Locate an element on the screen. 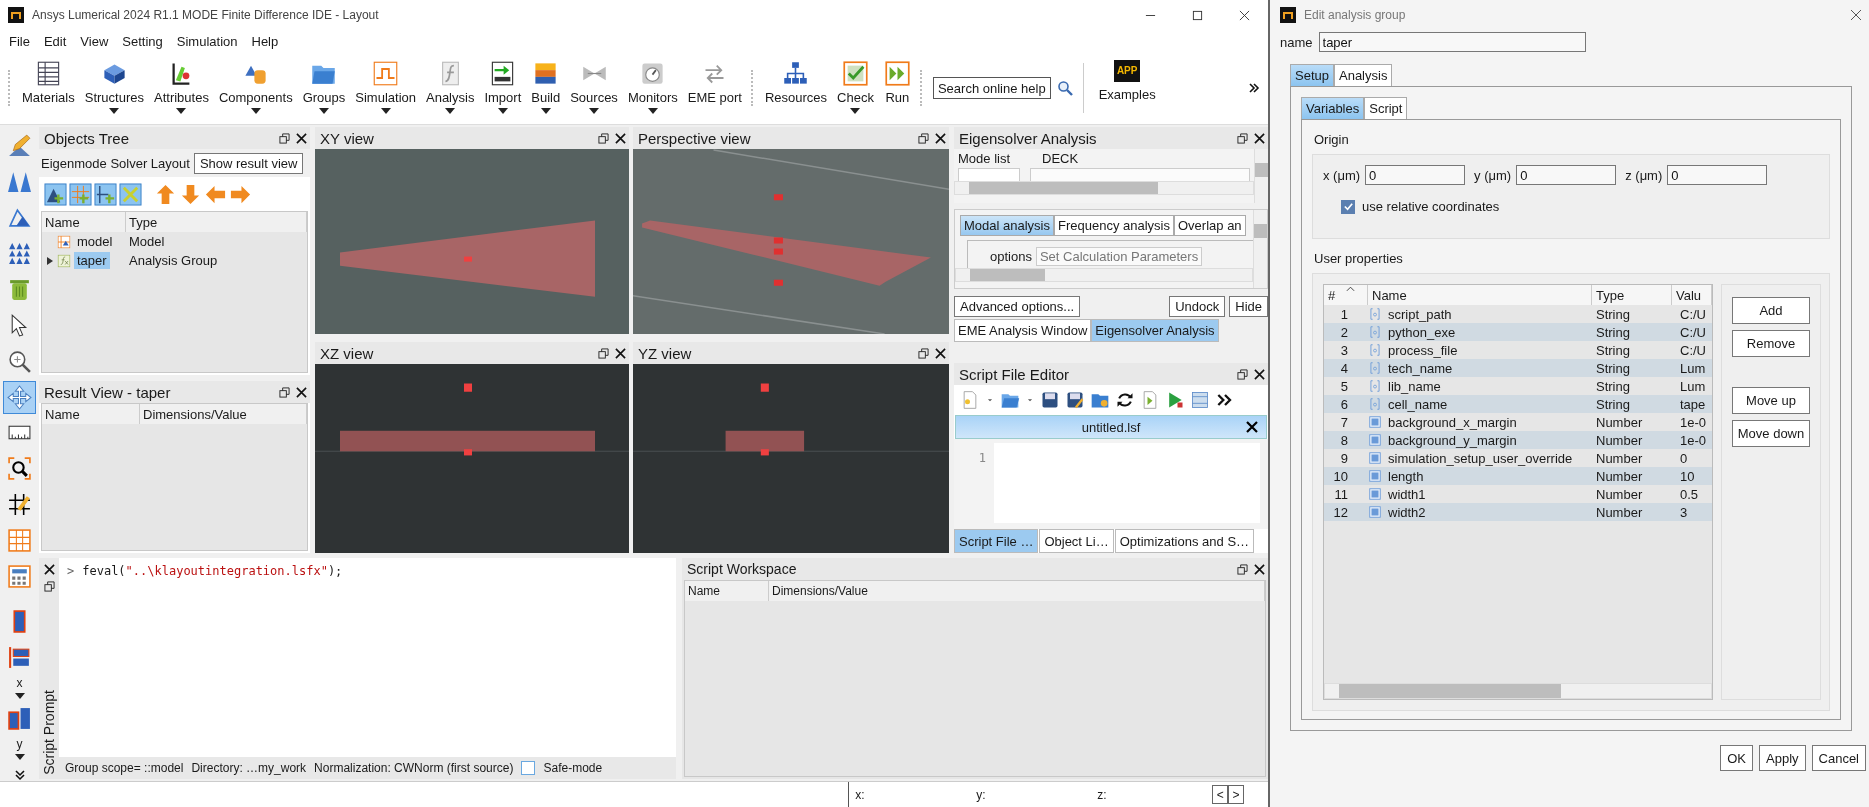  refresh-icon is located at coordinates (1125, 400).